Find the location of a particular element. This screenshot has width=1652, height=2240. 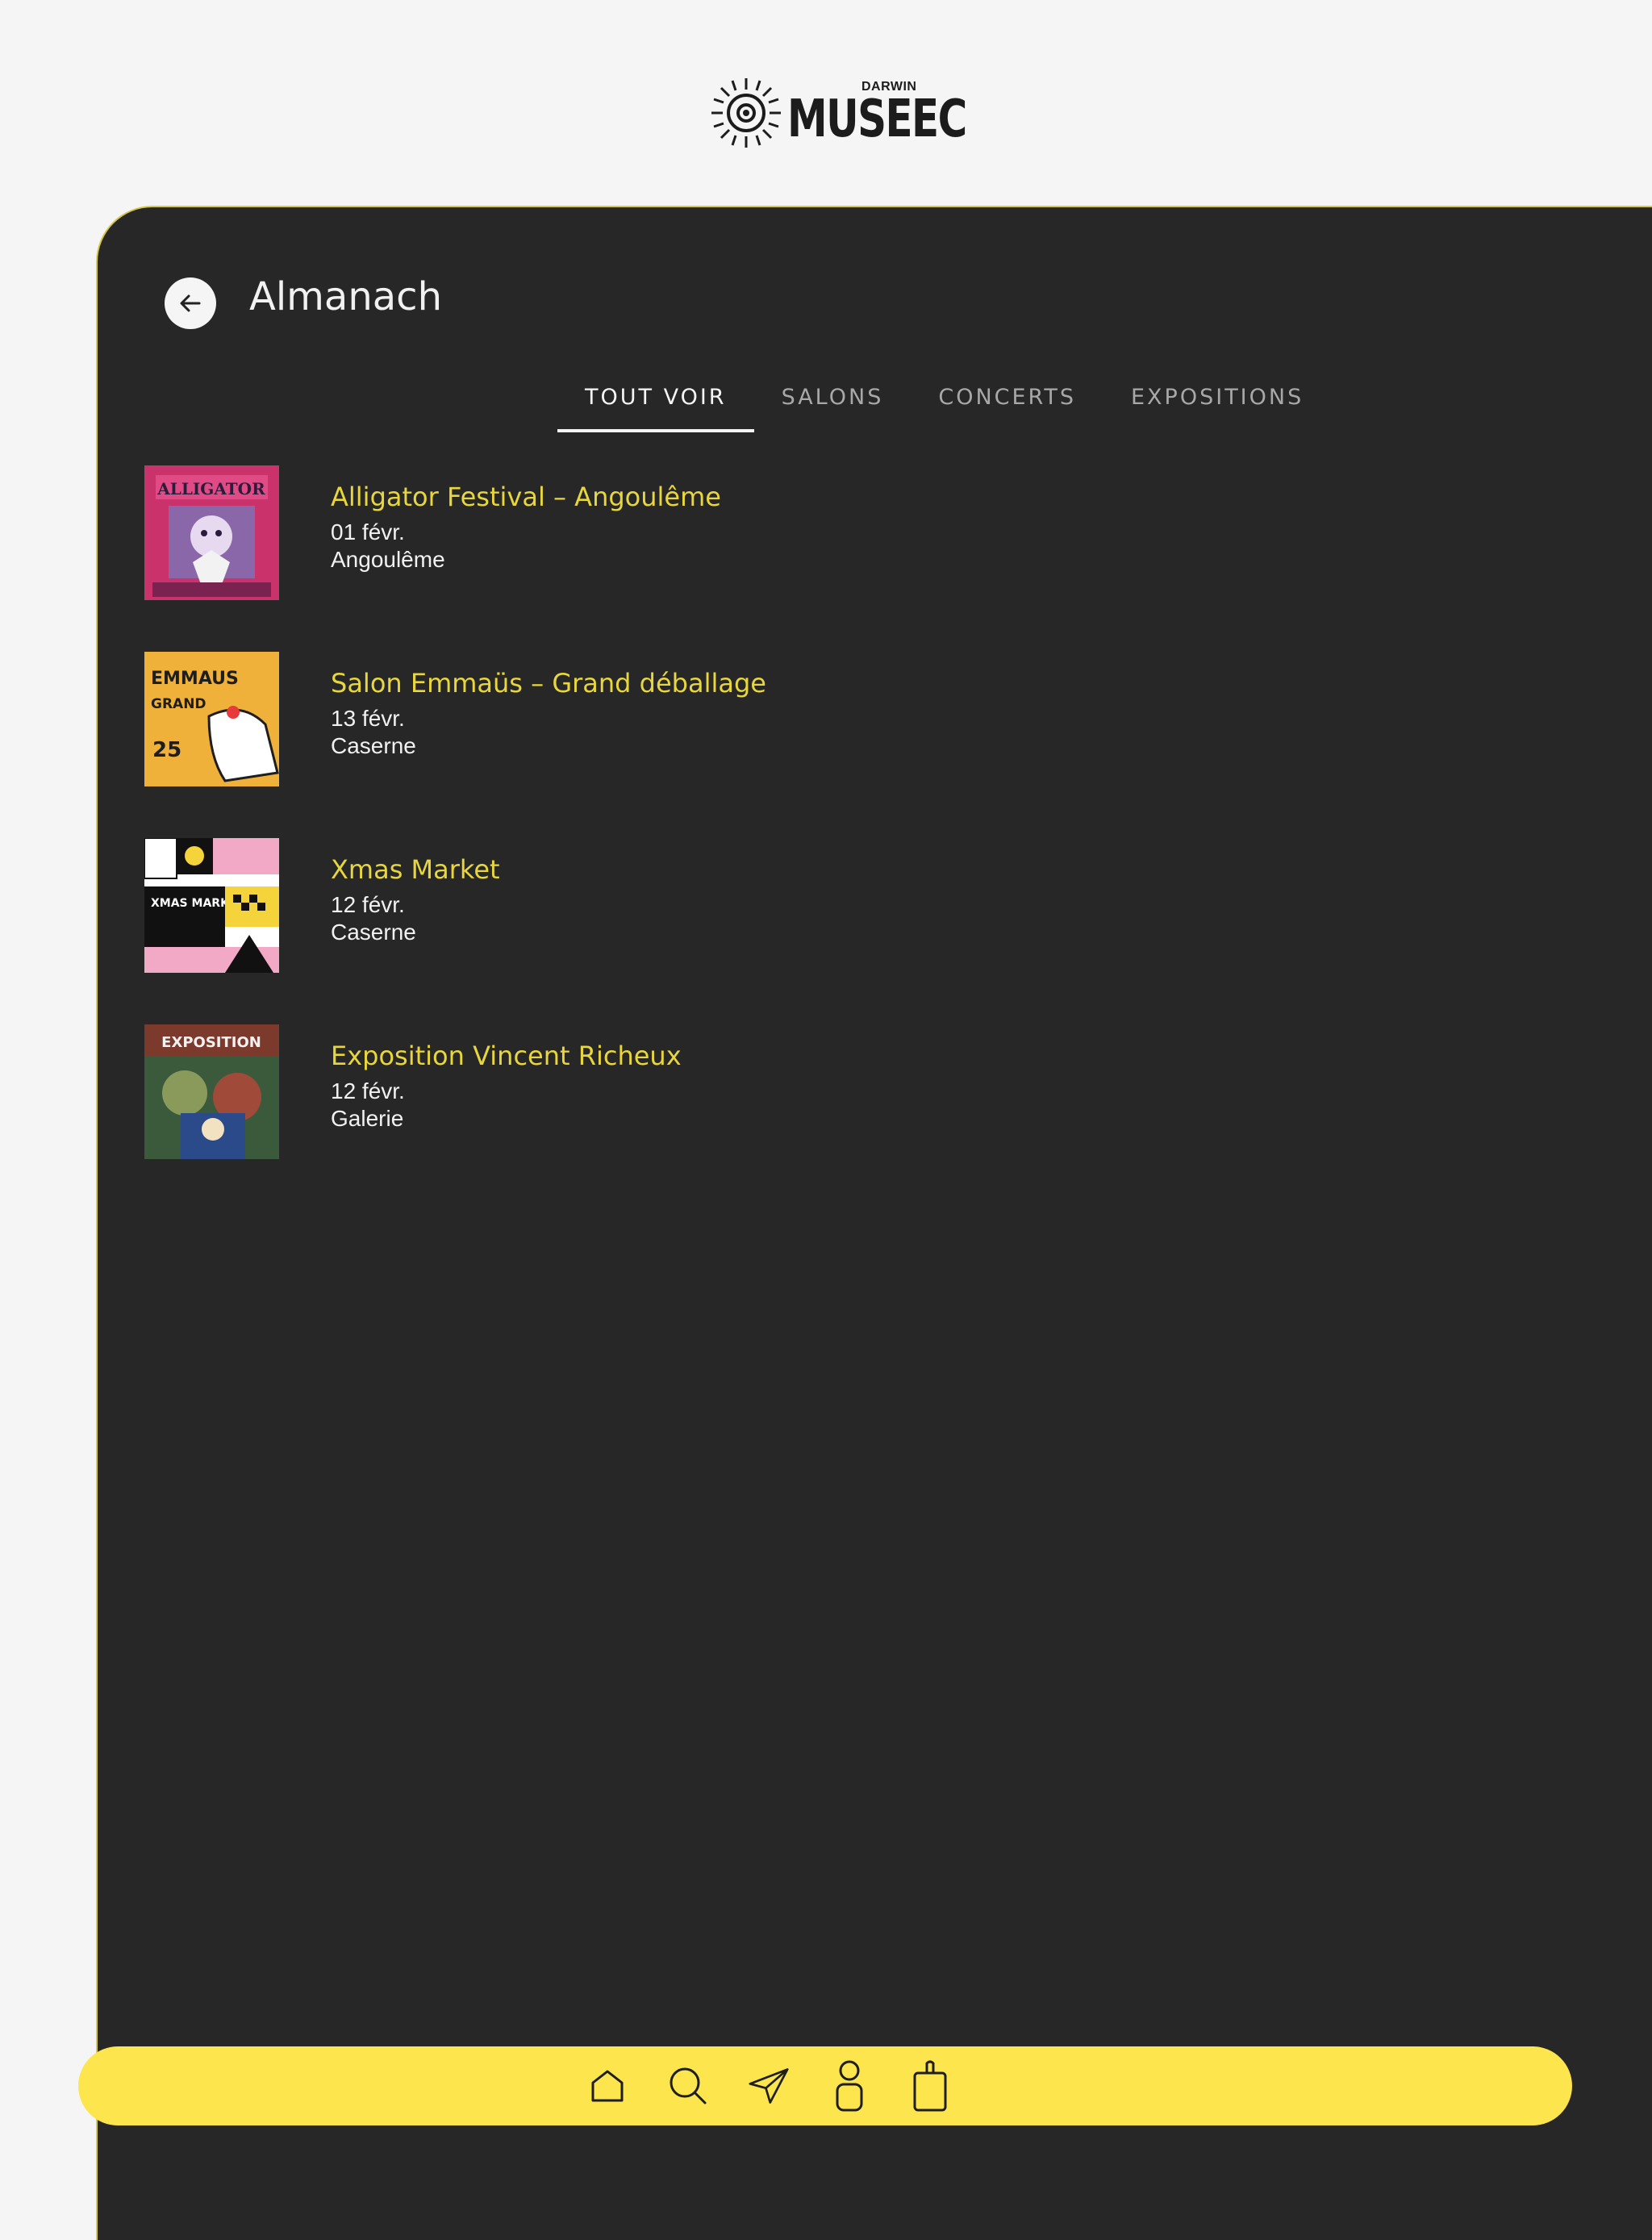

event-poster: EXPOSITION is located at coordinates (211, 1091).